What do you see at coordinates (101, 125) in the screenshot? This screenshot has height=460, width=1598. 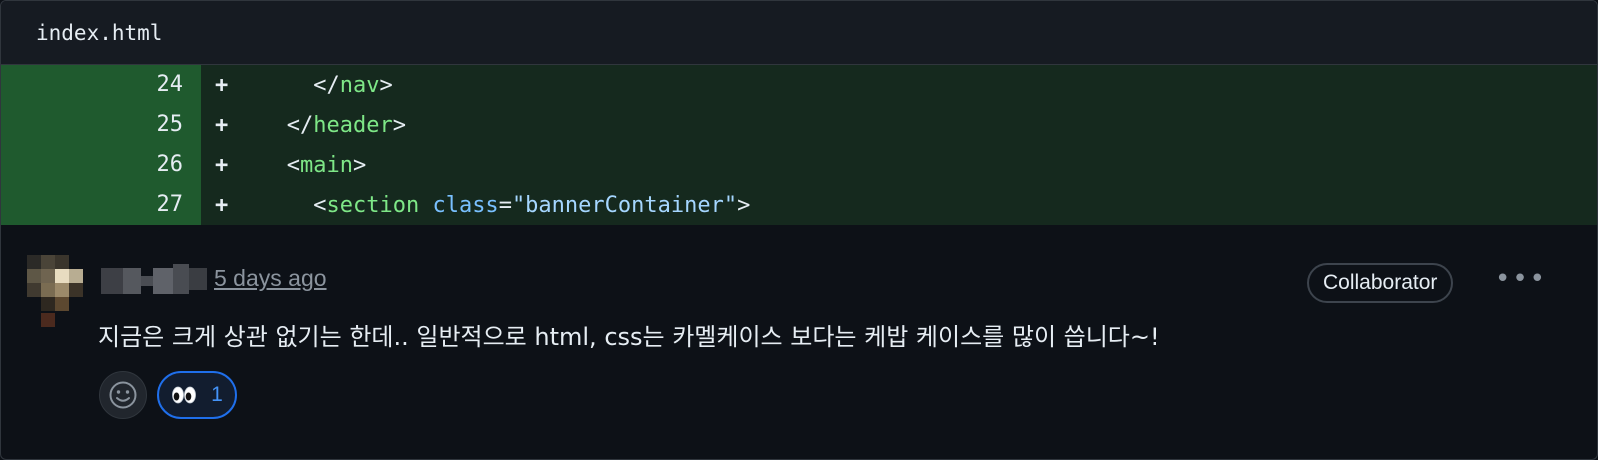 I see `line-number: 25` at bounding box center [101, 125].